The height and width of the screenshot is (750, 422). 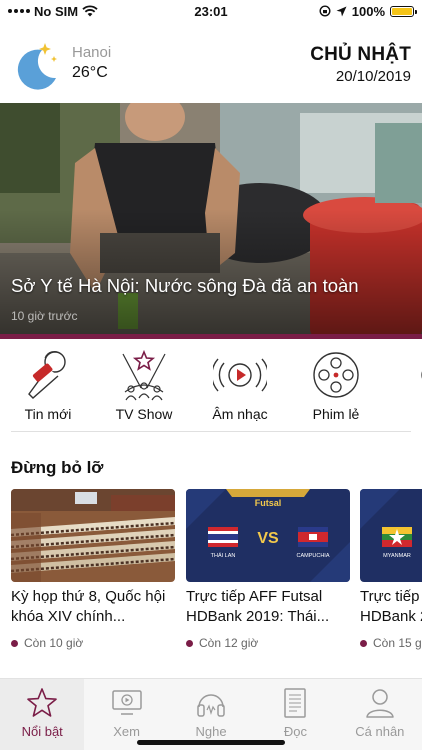 I want to click on card-thumbnail, so click(x=93, y=535).